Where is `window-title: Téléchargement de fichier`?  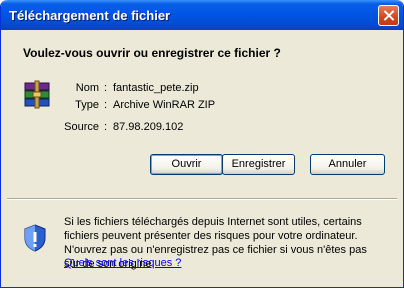
window-title: Téléchargement de fichier is located at coordinates (90, 15).